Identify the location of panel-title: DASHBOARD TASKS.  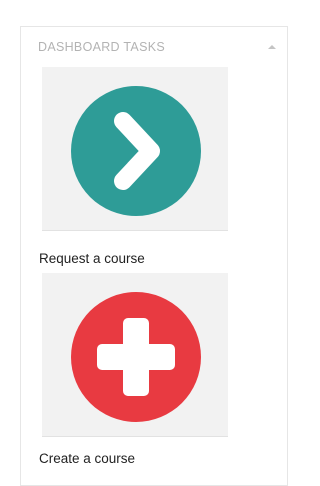
(101, 47).